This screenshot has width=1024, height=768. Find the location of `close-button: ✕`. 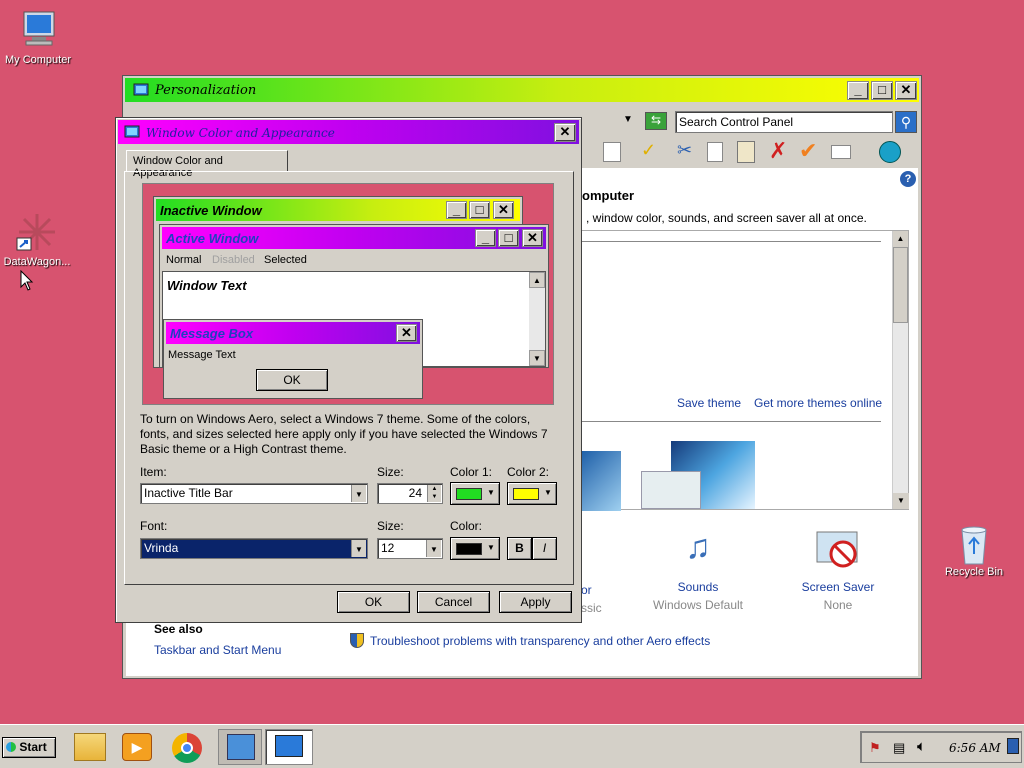

close-button: ✕ is located at coordinates (906, 90).